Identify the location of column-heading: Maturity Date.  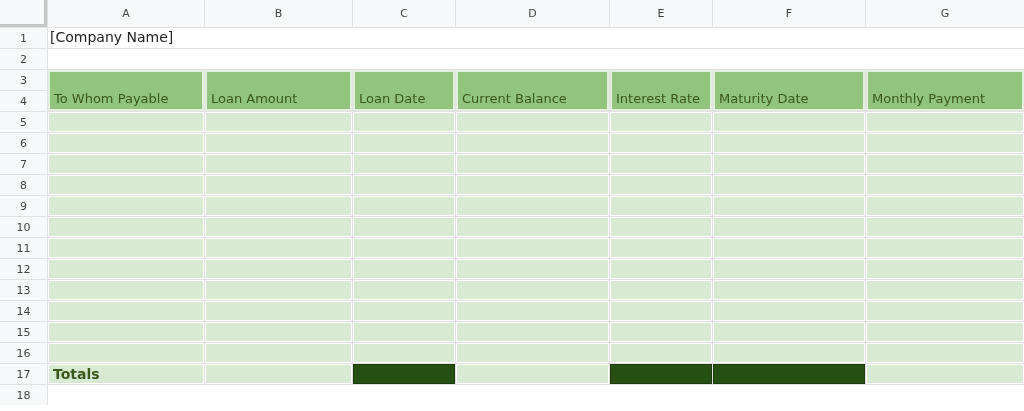
(789, 90).